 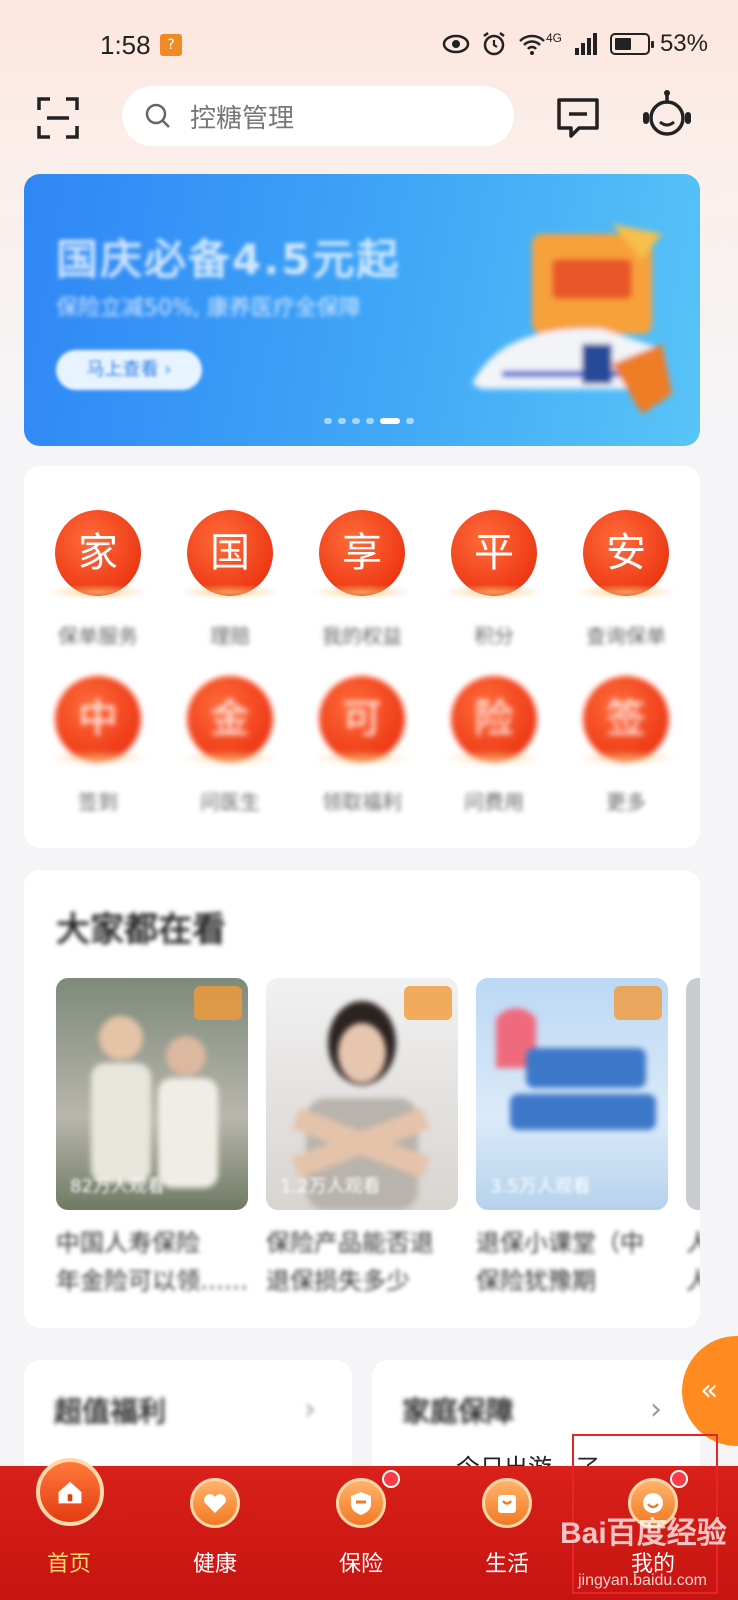 What do you see at coordinates (230, 555) in the screenshot?
I see `grid-item-badge: 国` at bounding box center [230, 555].